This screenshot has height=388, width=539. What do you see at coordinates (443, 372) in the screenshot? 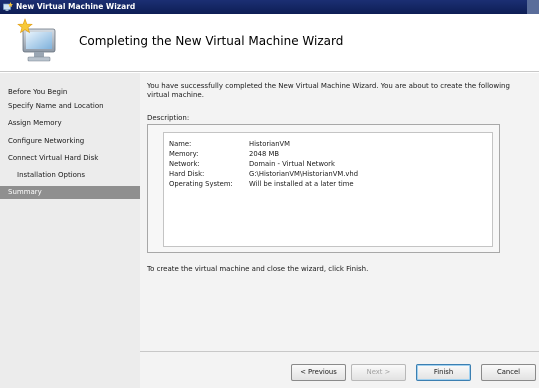
I see `finish-button: Finish` at bounding box center [443, 372].